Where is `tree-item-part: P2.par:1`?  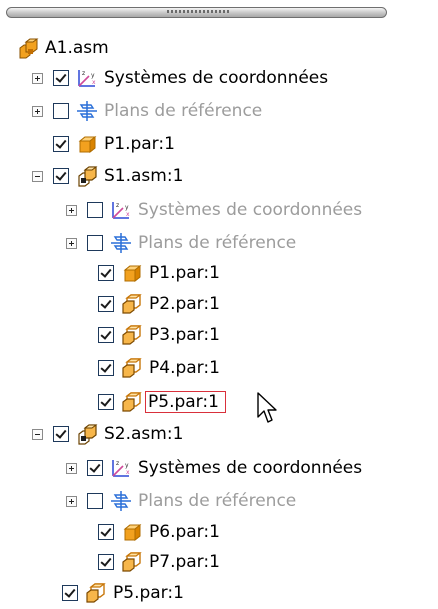 tree-item-part: P2.par:1 is located at coordinates (159, 304).